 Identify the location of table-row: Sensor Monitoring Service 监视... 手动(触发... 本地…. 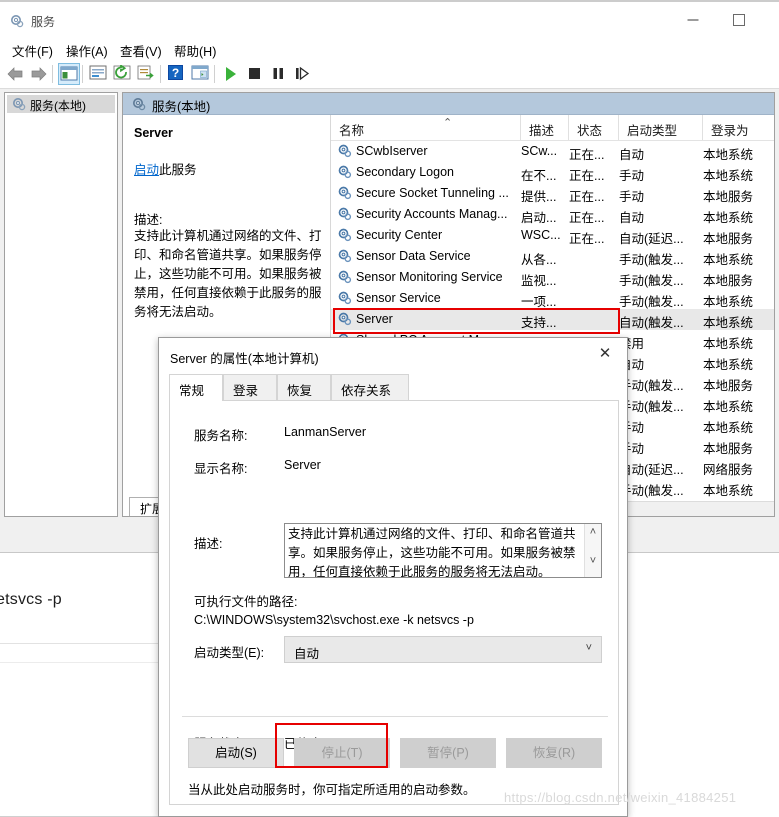
(552, 277).